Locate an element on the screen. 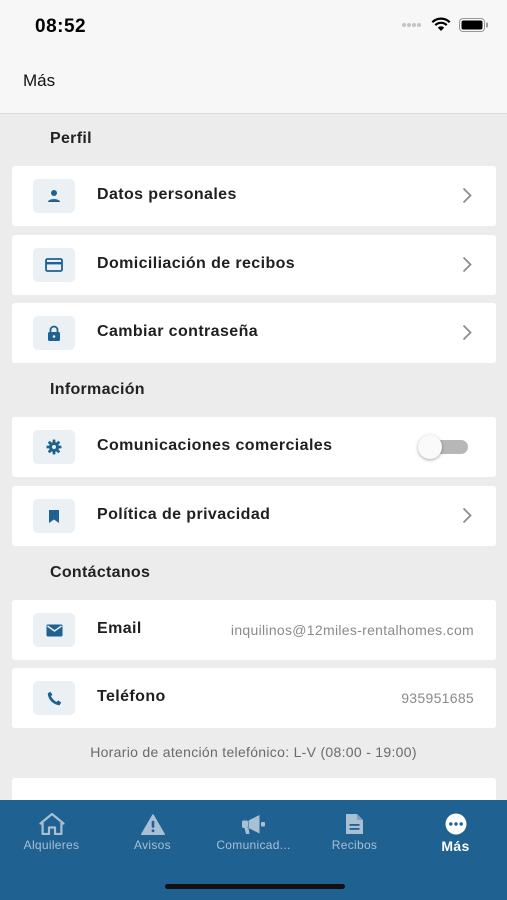  cambiar-contrasena-label: Cambiar contraseña is located at coordinates (178, 331).